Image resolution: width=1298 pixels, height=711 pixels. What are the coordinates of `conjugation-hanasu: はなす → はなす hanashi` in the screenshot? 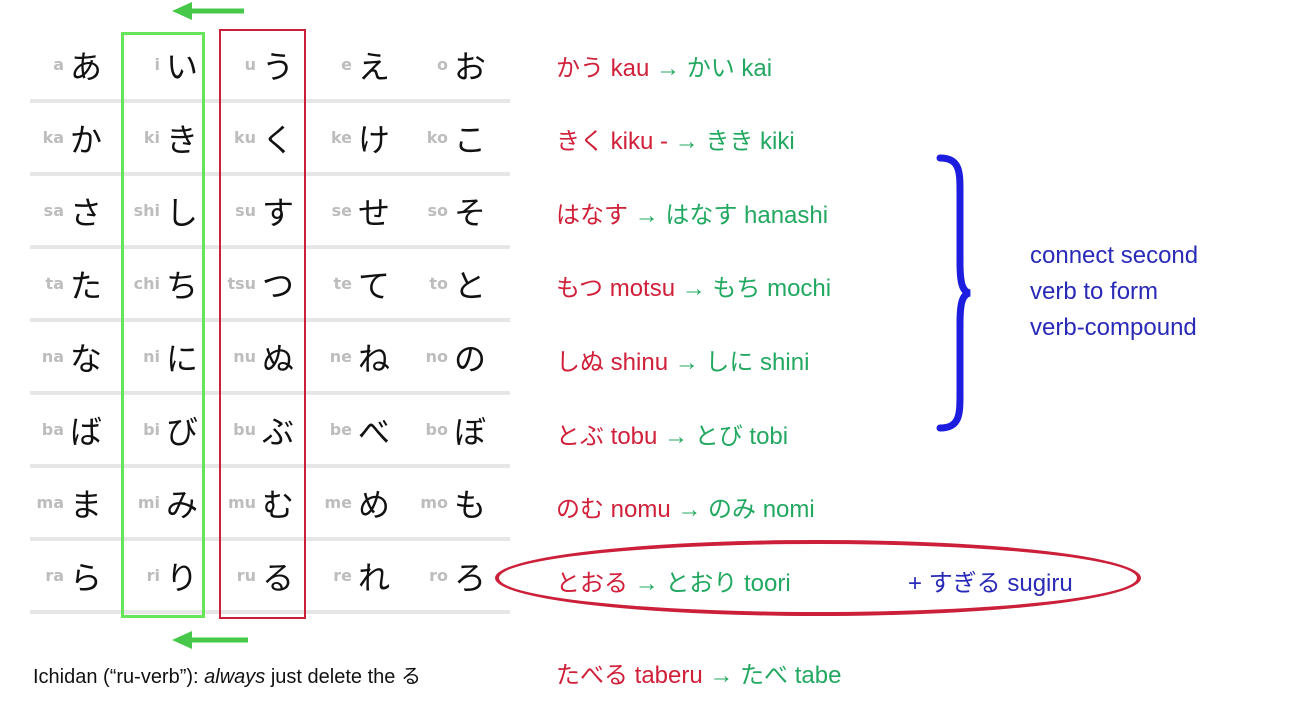 It's located at (692, 212).